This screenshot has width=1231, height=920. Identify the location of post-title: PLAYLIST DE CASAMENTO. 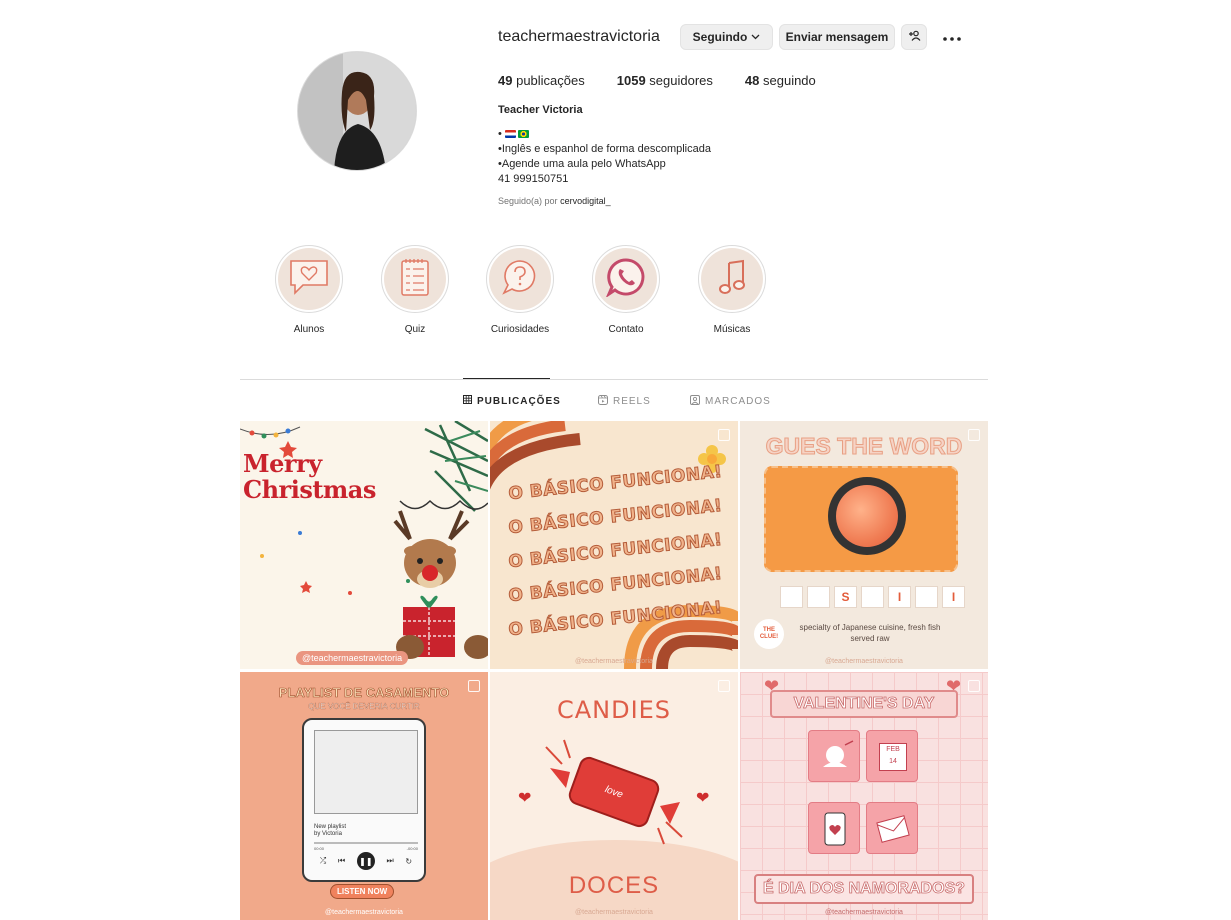
(364, 693).